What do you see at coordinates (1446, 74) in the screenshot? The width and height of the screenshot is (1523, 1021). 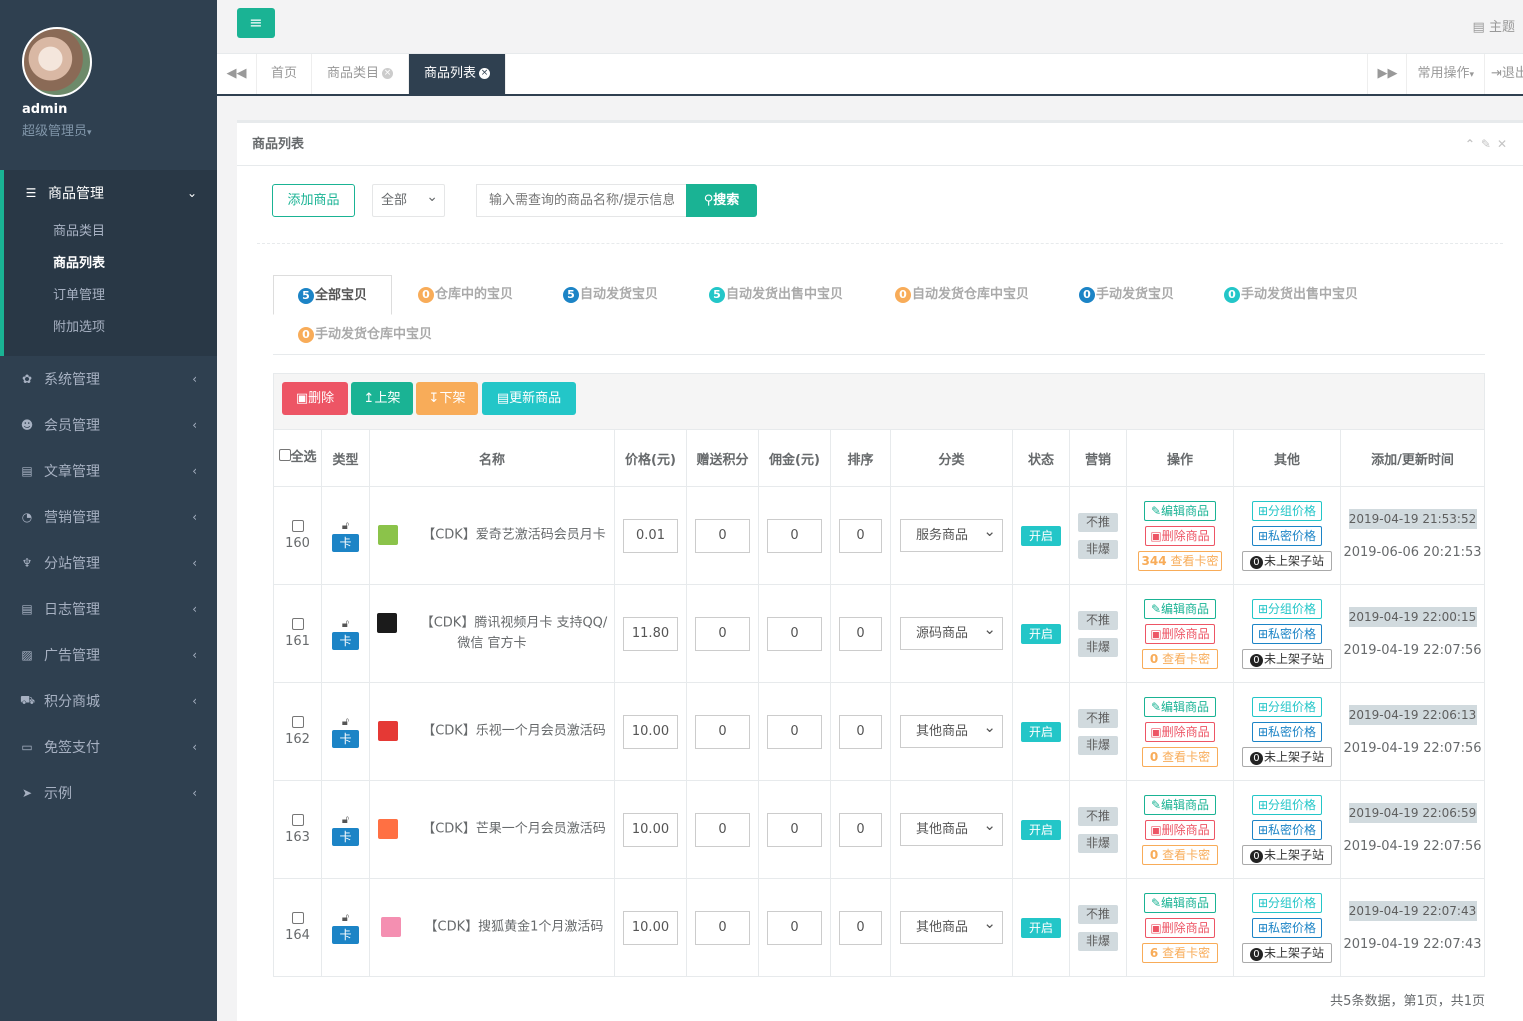 I see `common-ops-dropdown: 常用操作▾` at bounding box center [1446, 74].